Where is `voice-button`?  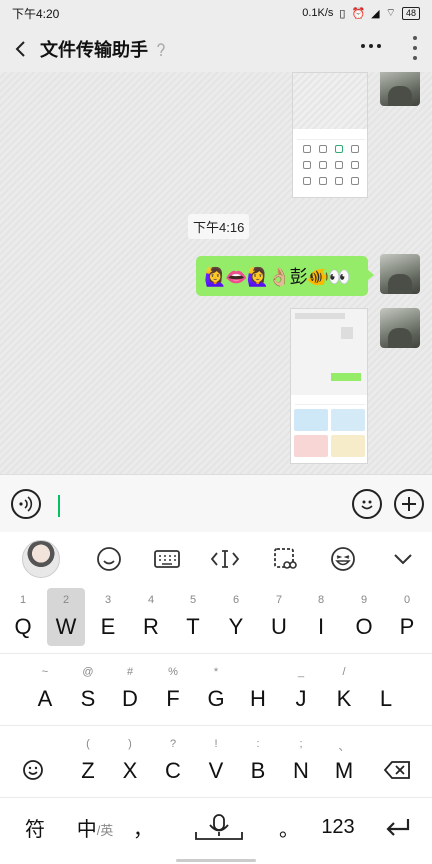 voice-button is located at coordinates (26, 504).